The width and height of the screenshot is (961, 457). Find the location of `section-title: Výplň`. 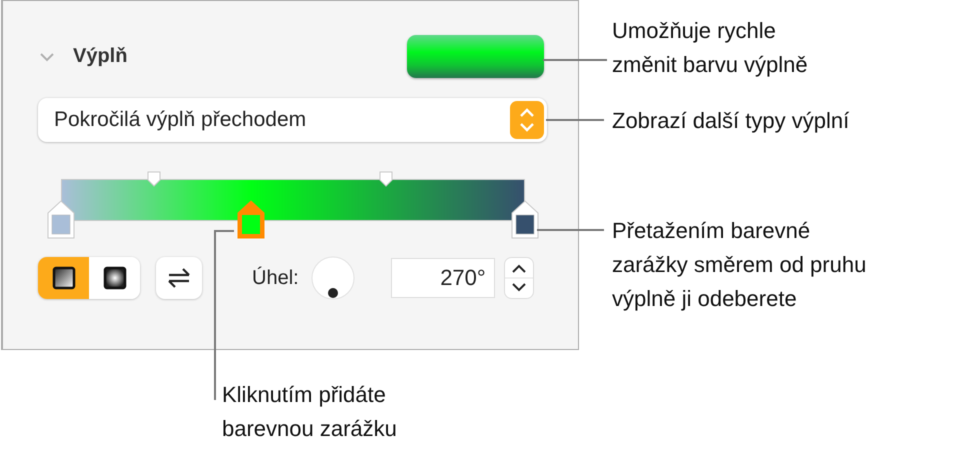

section-title: Výplň is located at coordinates (100, 56).